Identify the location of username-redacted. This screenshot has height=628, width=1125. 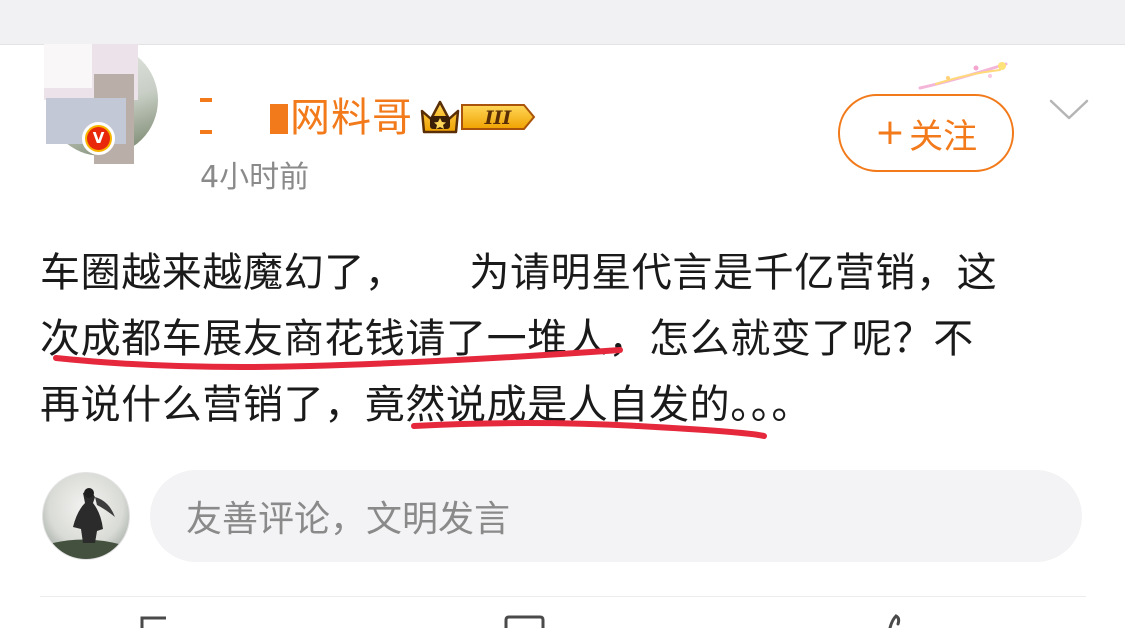
(242, 117).